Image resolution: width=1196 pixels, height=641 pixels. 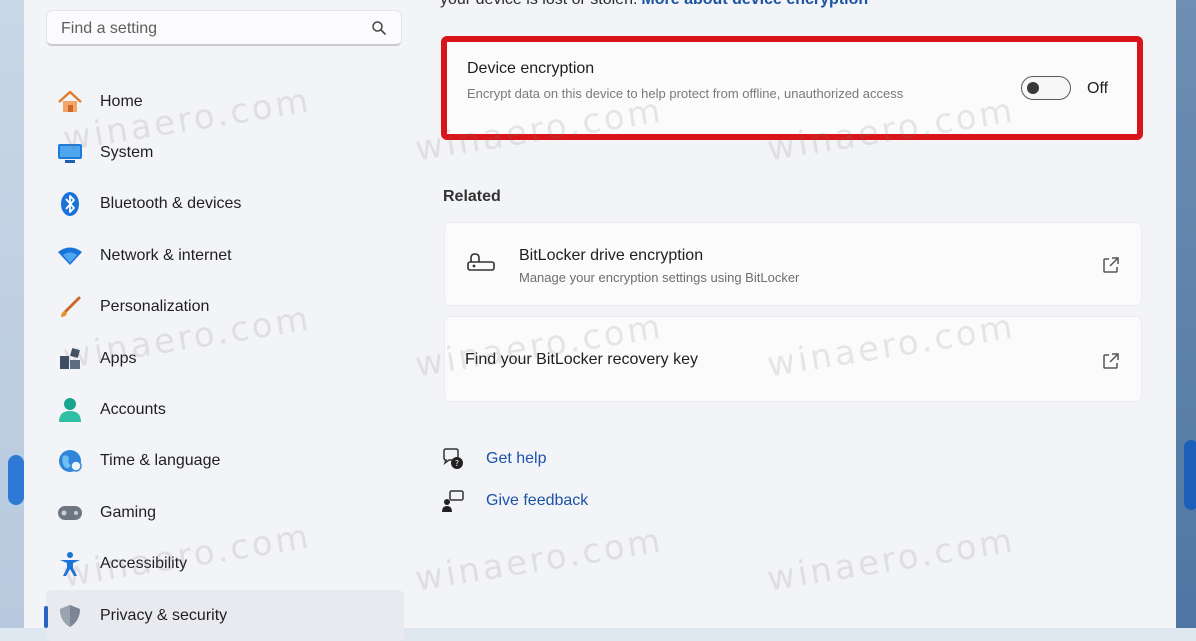 I want to click on get-help-label: Get help, so click(x=516, y=459).